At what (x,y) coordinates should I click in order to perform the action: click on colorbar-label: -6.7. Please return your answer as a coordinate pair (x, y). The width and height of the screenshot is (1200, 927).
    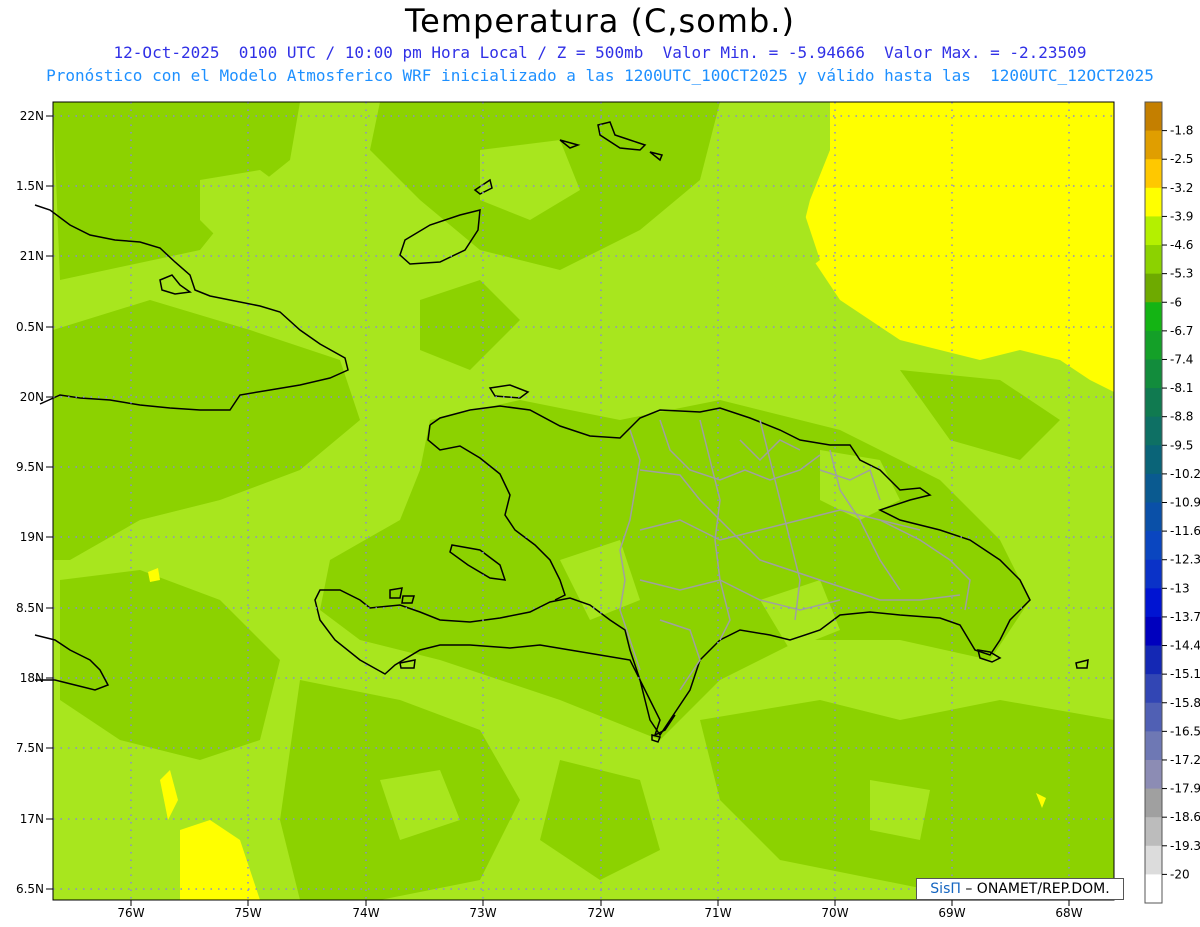
    Looking at the image, I should click on (1181, 331).